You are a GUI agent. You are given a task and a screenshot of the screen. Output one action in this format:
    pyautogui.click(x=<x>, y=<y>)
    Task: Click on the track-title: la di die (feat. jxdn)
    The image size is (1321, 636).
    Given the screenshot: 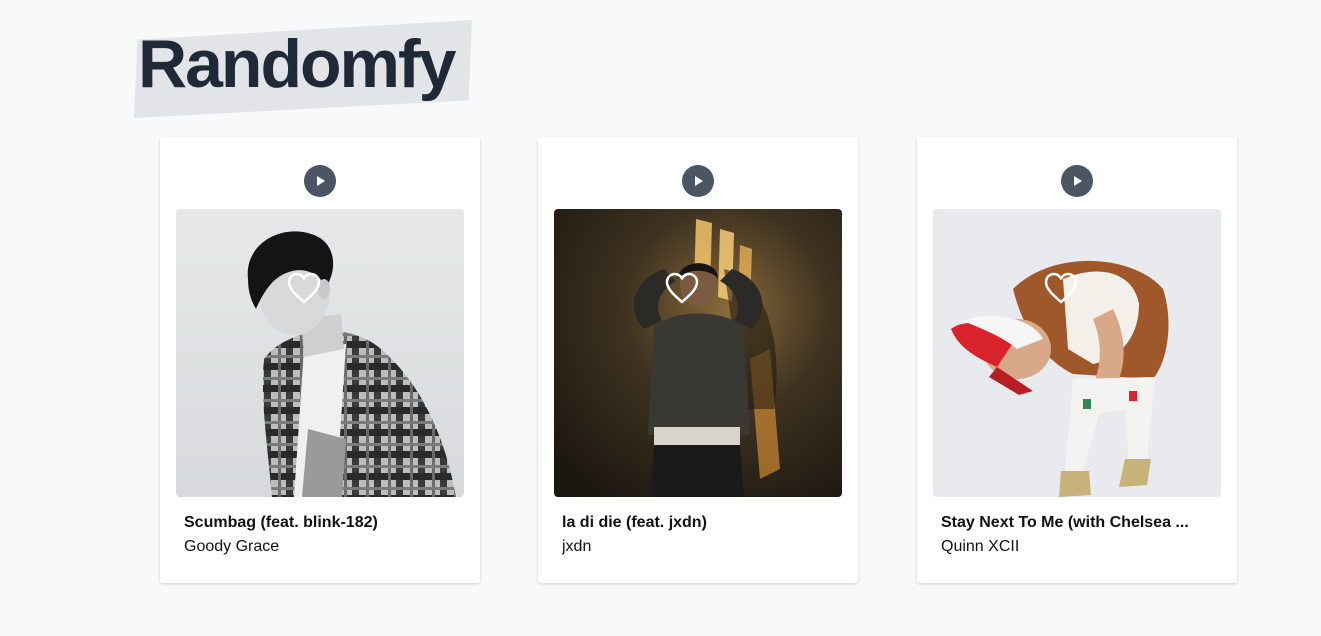 What is the action you would take?
    pyautogui.click(x=698, y=523)
    